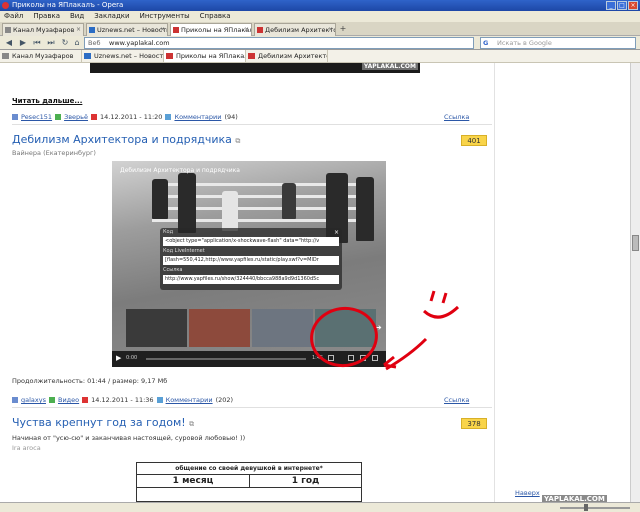 The image size is (640, 512). What do you see at coordinates (68, 400) in the screenshot?
I see `category-link: Видео` at bounding box center [68, 400].